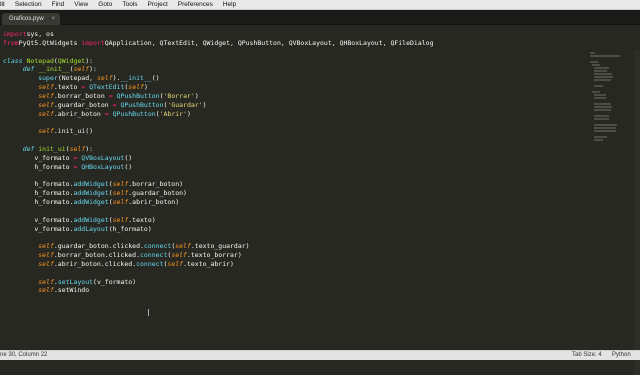 The width and height of the screenshot is (640, 375). What do you see at coordinates (24, 355) in the screenshot?
I see `cursor-position: ne 30, Column 22` at bounding box center [24, 355].